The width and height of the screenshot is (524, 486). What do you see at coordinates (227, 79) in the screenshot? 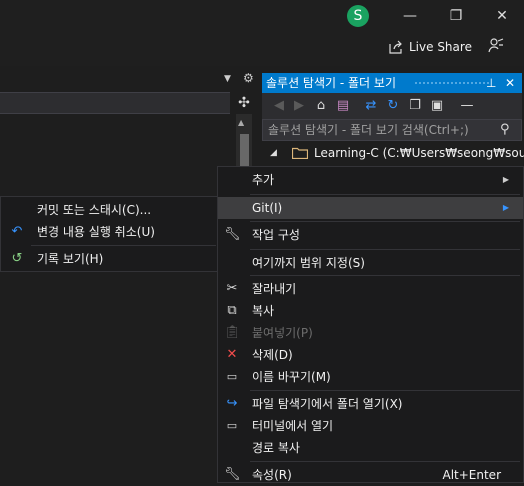
I see `dropdown-arrow-icon: ▼` at bounding box center [227, 79].